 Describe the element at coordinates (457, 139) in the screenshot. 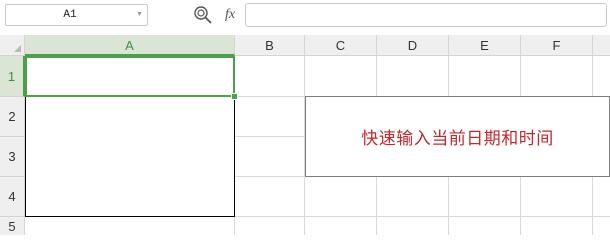

I see `text-box-label: 快速输入当前日期和时间` at that location.